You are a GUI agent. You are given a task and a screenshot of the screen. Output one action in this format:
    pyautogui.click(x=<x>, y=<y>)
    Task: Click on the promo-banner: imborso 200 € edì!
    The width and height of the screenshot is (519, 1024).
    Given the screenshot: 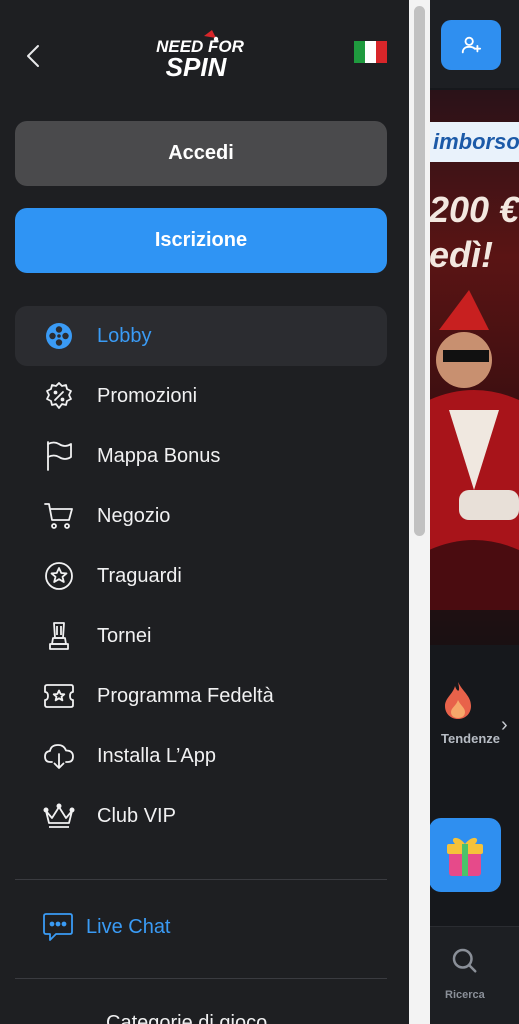 What is the action you would take?
    pyautogui.click(x=474, y=367)
    